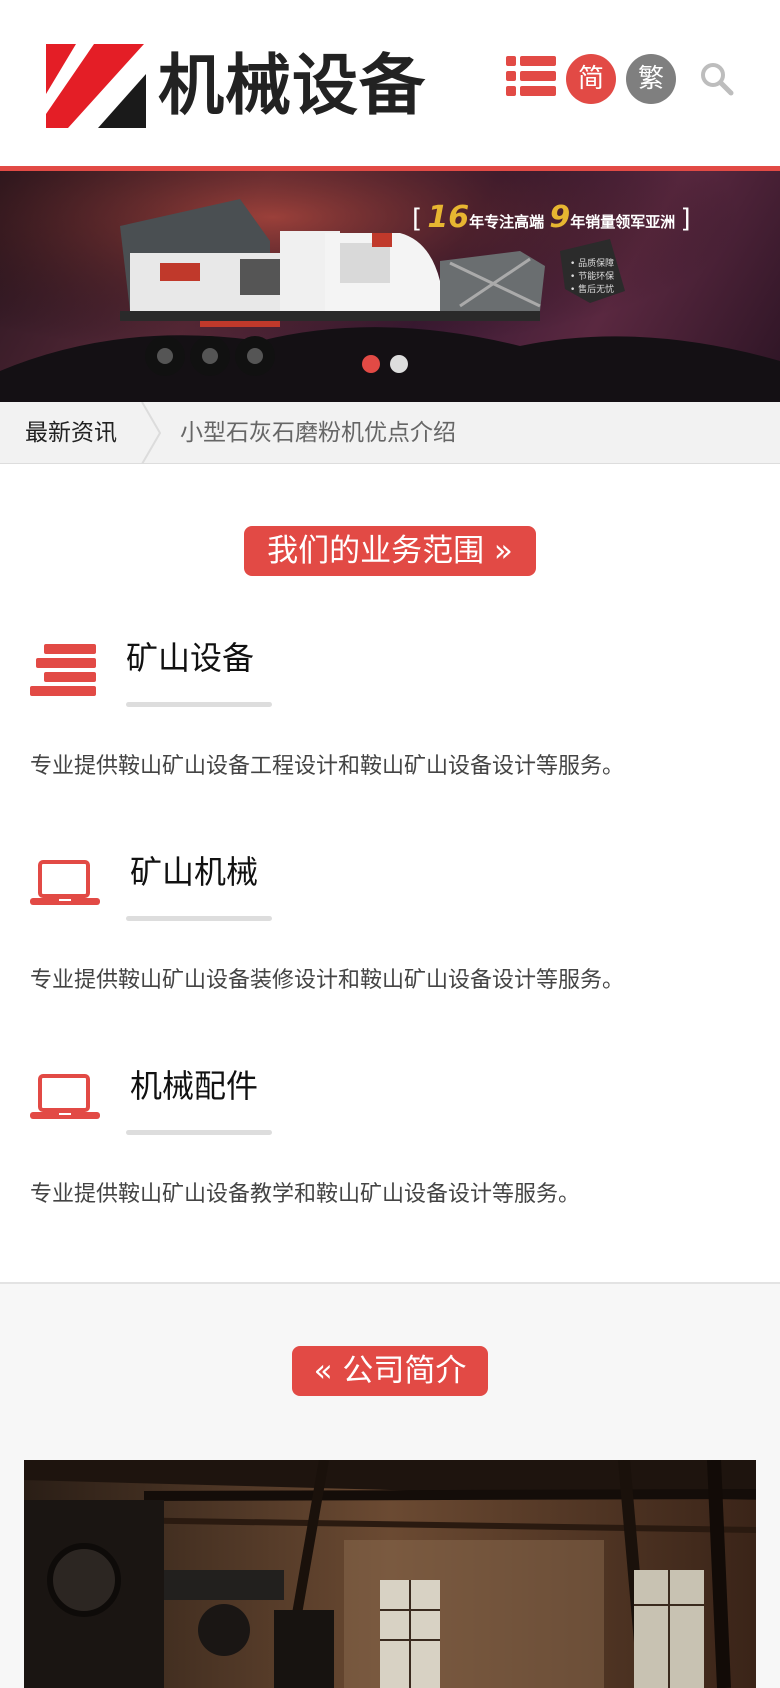 The image size is (780, 1688). I want to click on svg-text: • 品质保障, so click(592, 263).